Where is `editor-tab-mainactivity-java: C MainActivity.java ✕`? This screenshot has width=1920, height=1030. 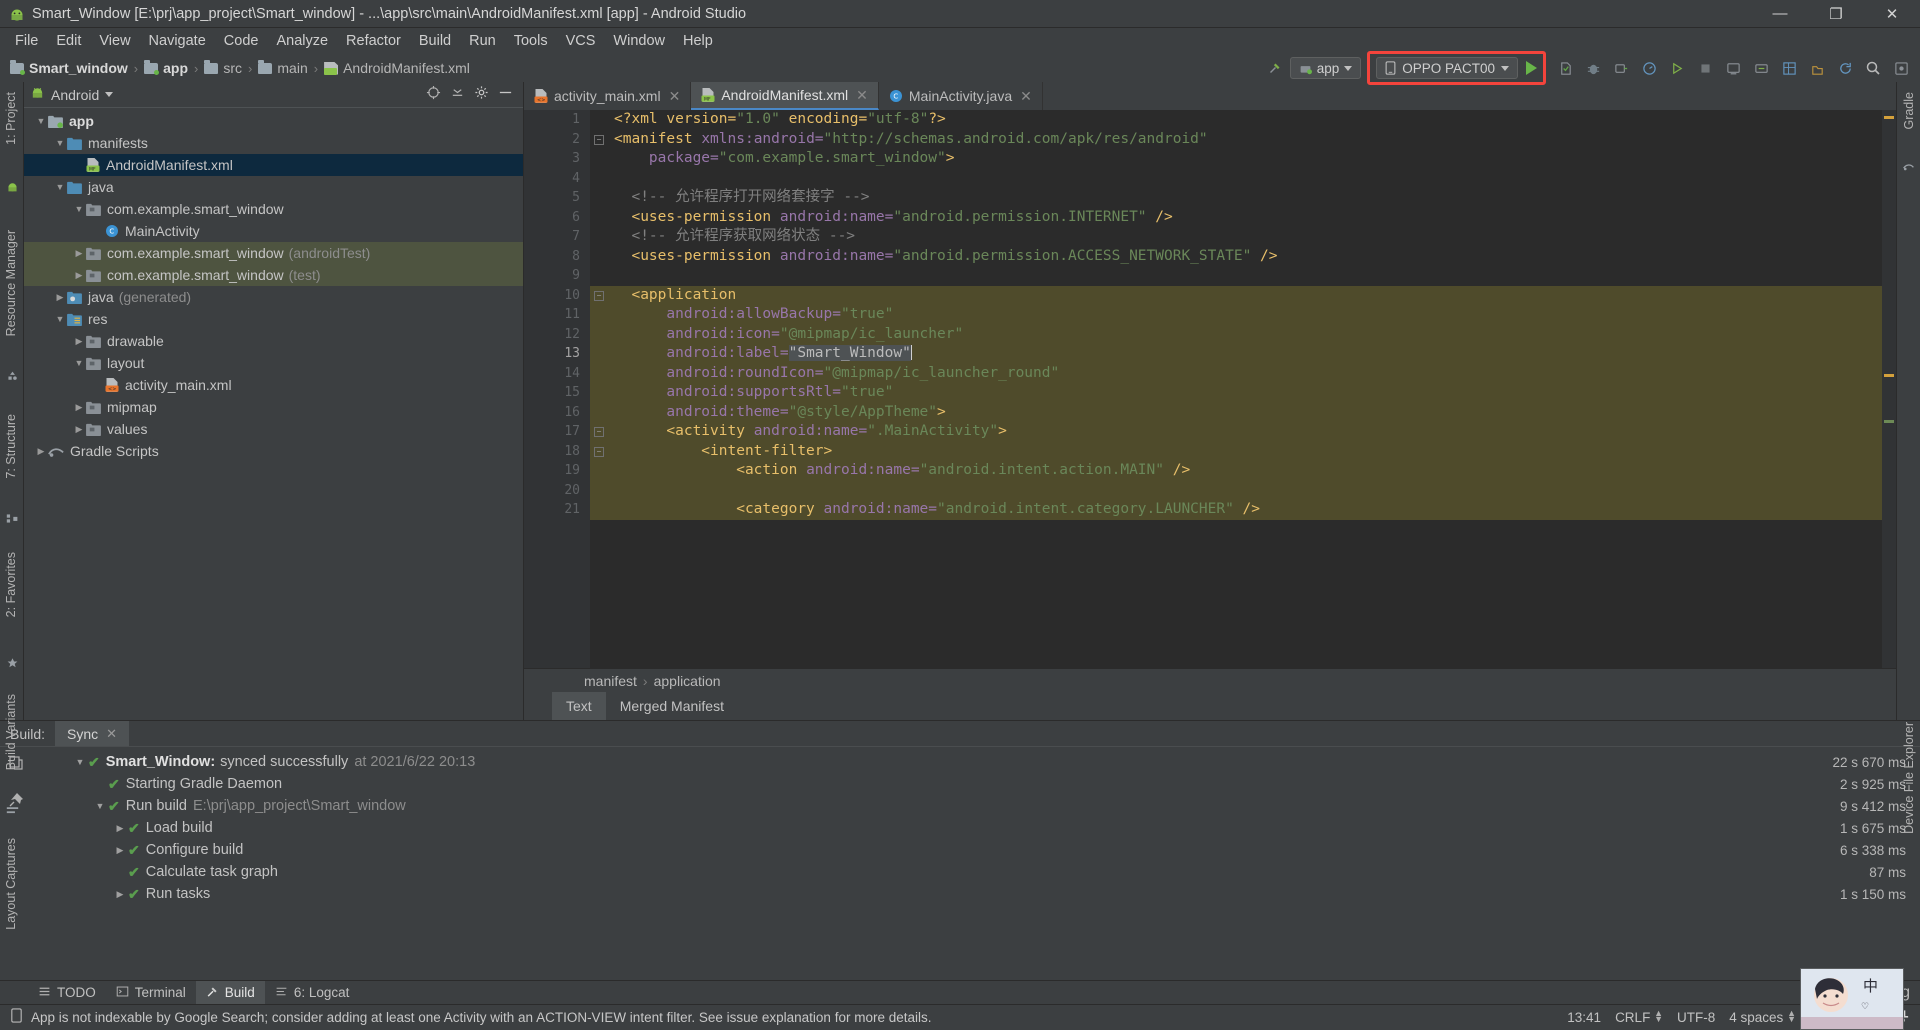 editor-tab-mainactivity-java: C MainActivity.java ✕ is located at coordinates (961, 96).